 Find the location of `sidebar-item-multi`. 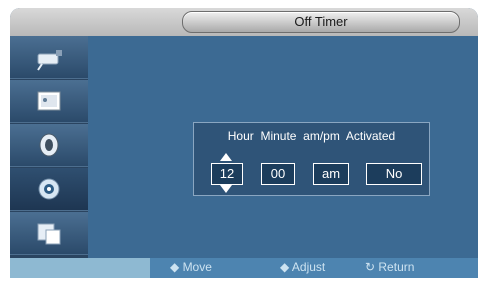

sidebar-item-multi is located at coordinates (49, 233).